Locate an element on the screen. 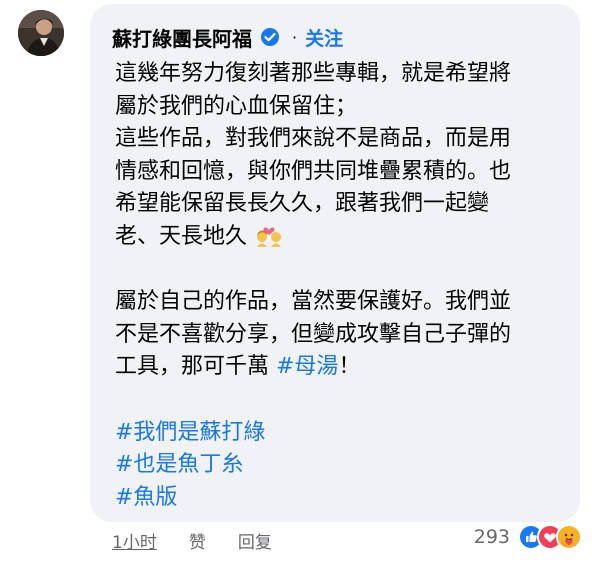 Image resolution: width=600 pixels, height=567 pixels. author-name: 蘇打綠團長阿福 is located at coordinates (182, 37).